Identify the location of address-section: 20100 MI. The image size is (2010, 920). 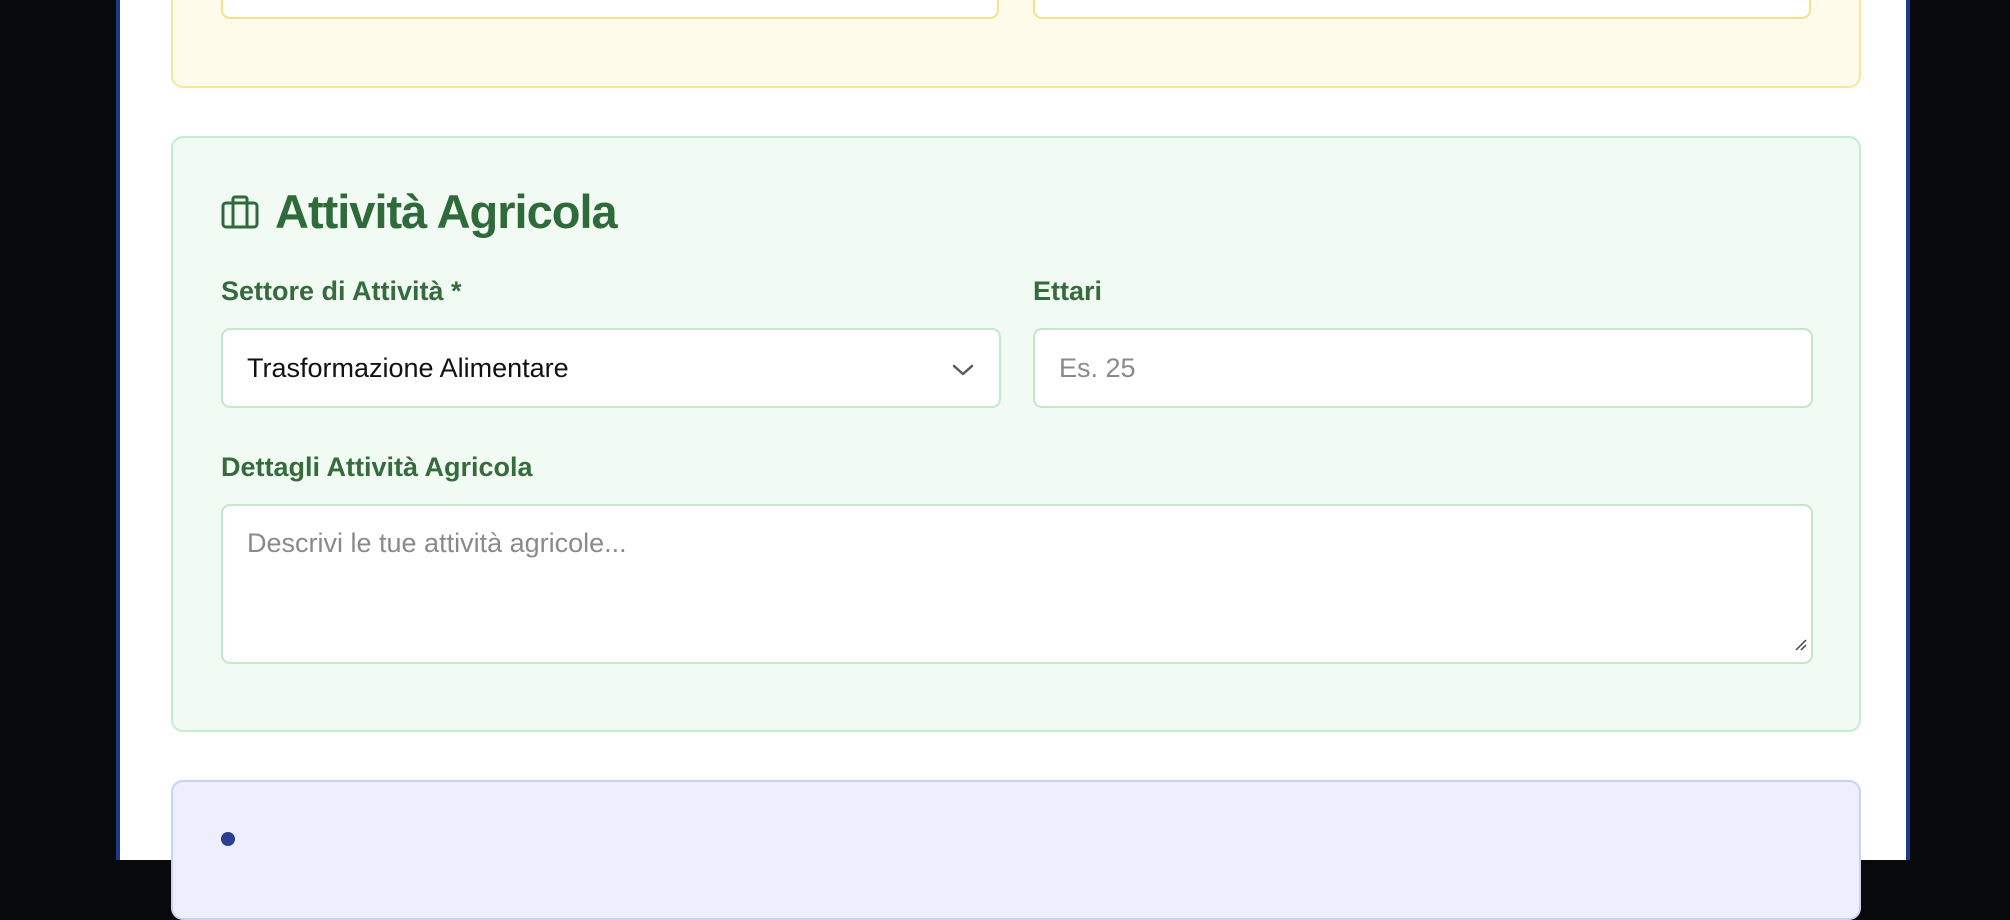
(1016, 44).